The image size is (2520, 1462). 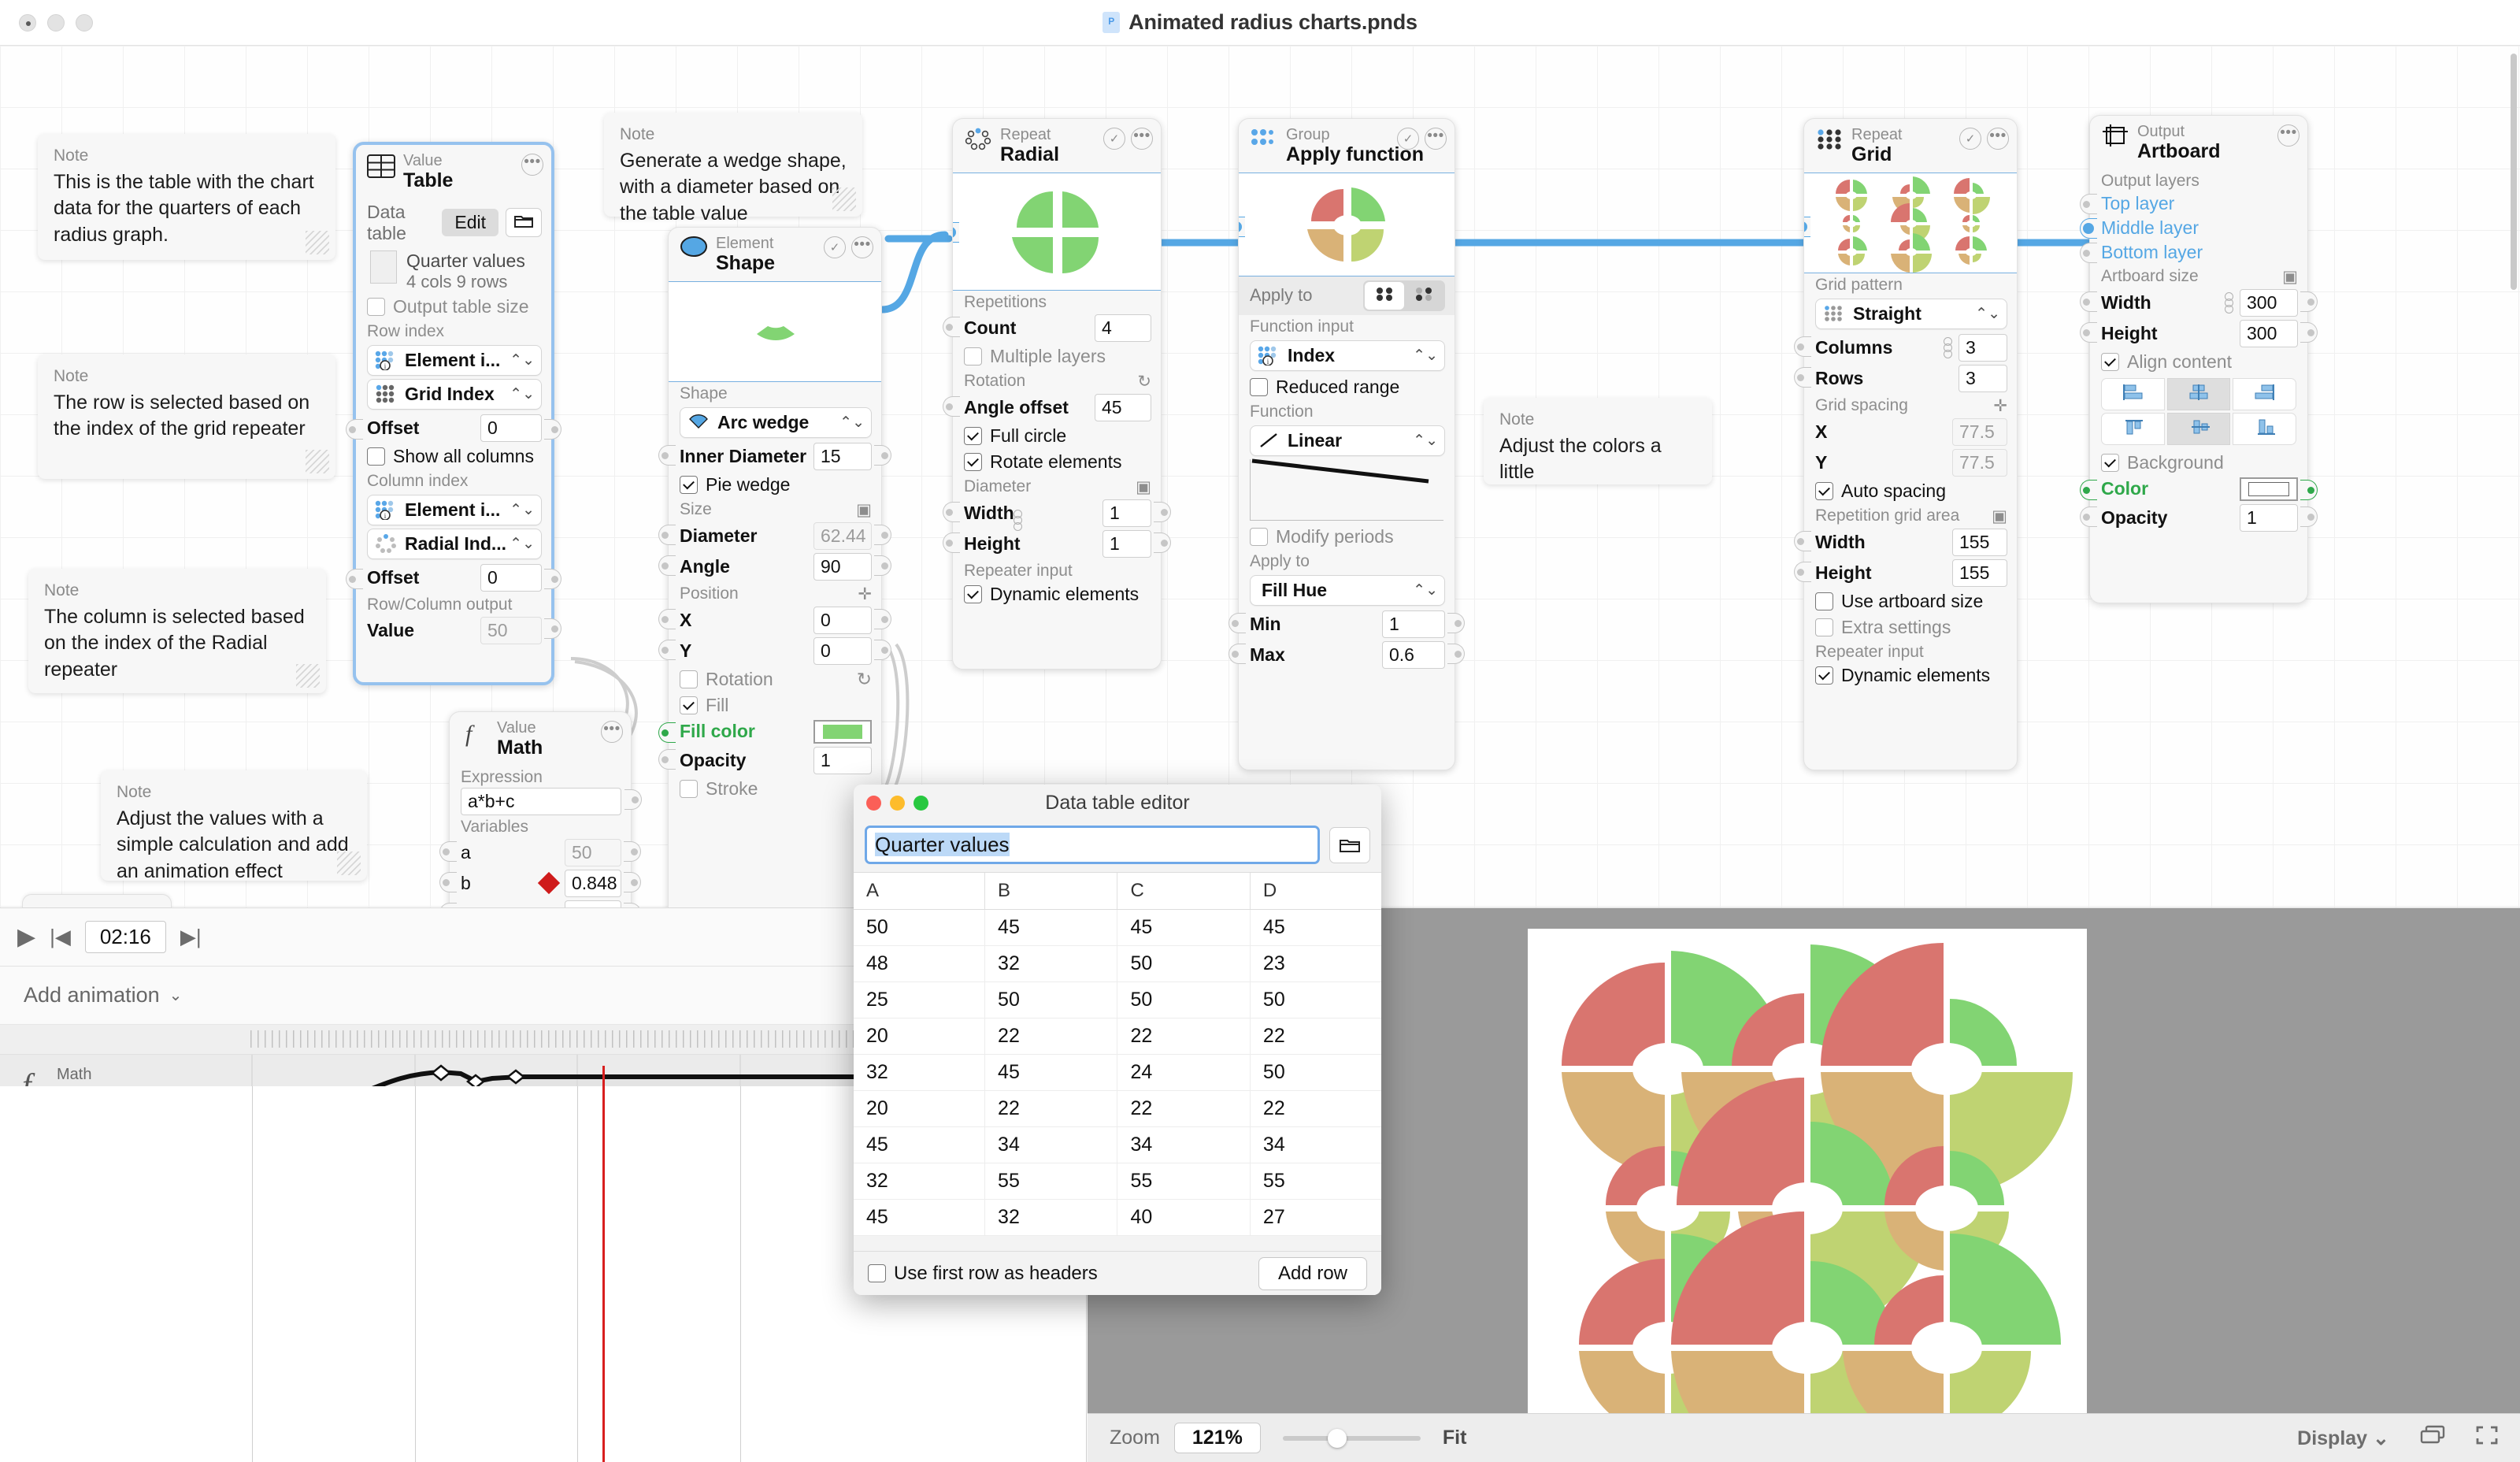 I want to click on go-to-start-button: |◀, so click(x=60, y=937).